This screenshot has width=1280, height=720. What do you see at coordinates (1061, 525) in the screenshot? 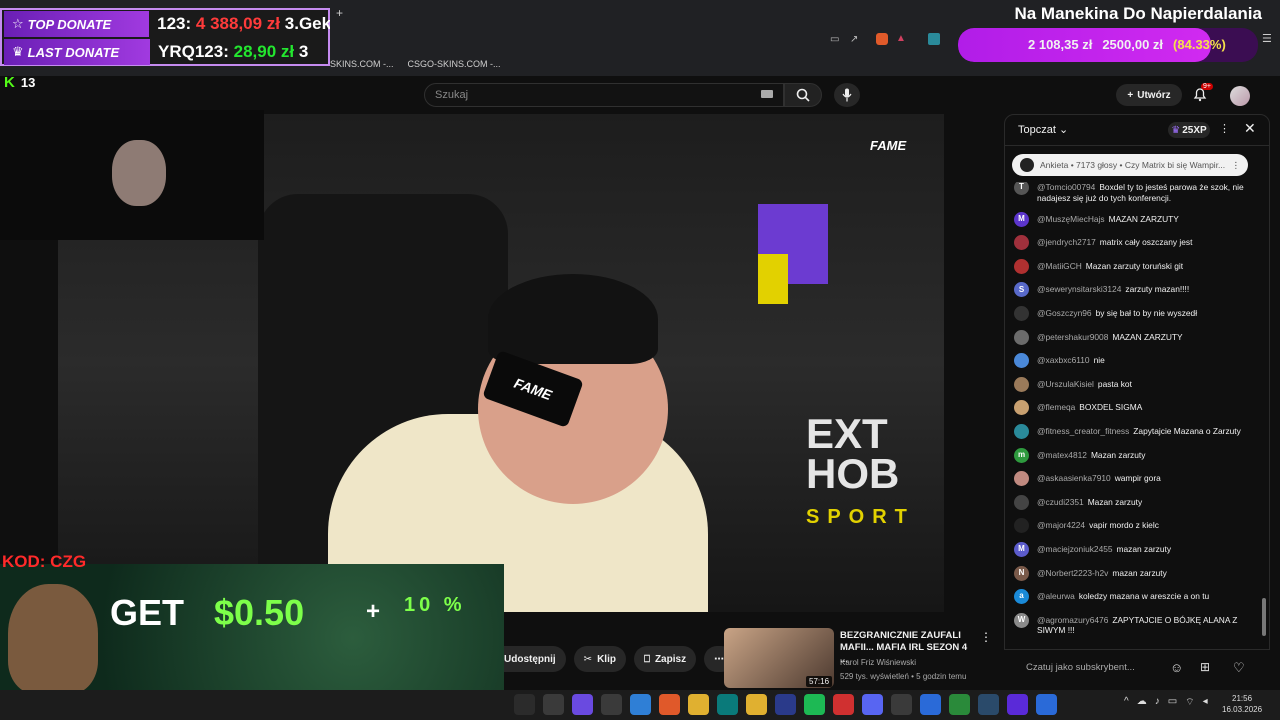
I see `chat-username: @major4224` at bounding box center [1061, 525].